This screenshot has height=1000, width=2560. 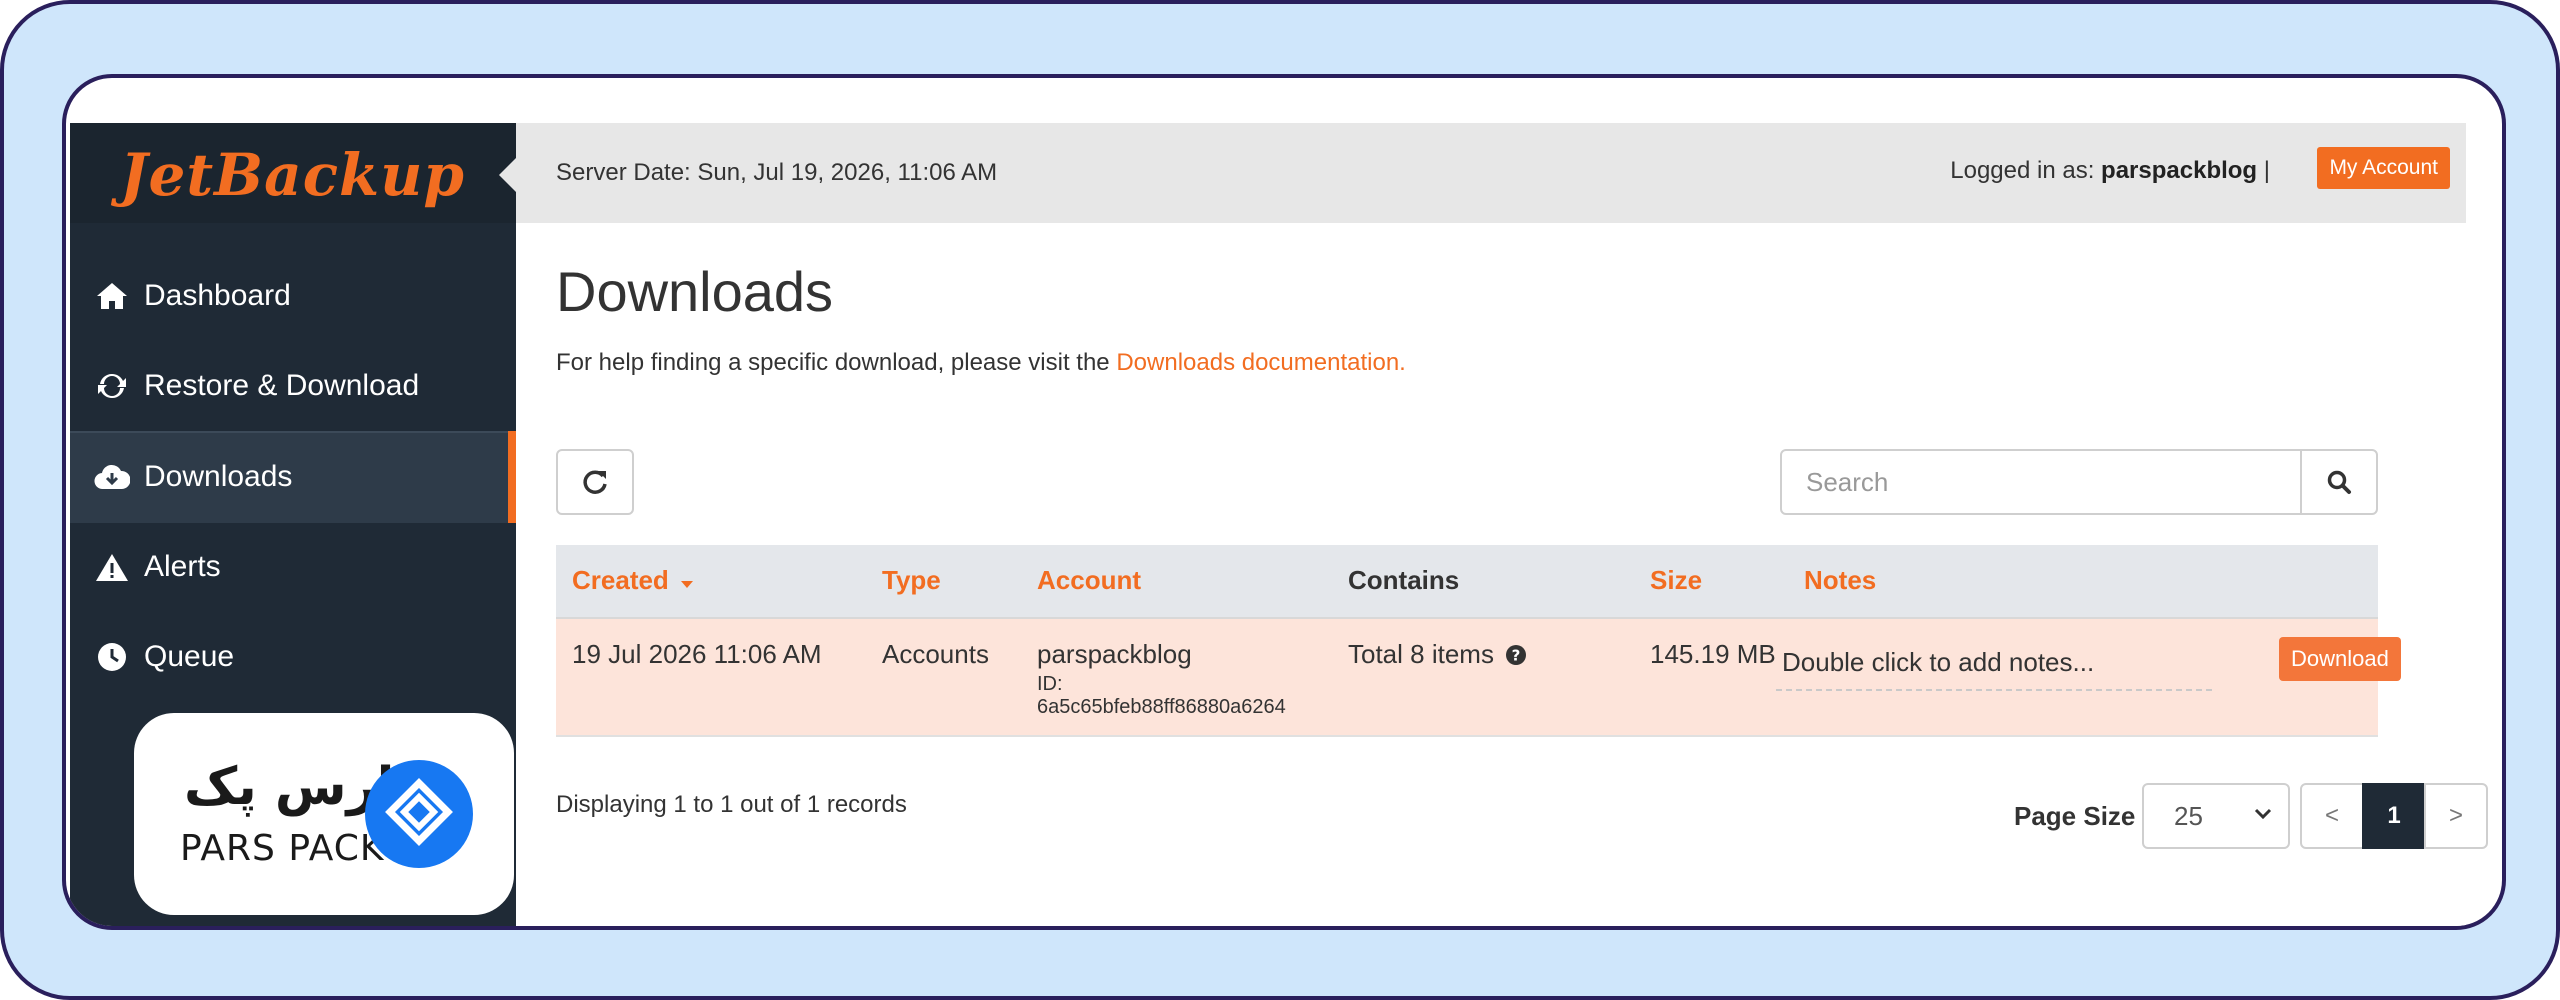 What do you see at coordinates (419, 814) in the screenshot?
I see `parspack-diamond-icon` at bounding box center [419, 814].